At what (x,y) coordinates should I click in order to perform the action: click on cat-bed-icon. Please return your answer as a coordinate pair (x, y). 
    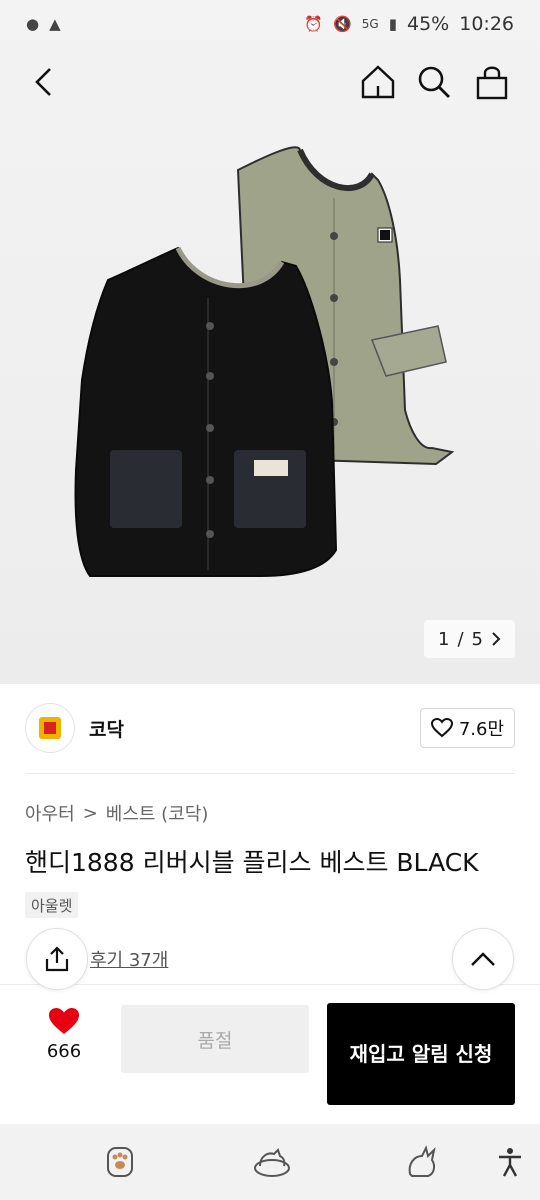
    Looking at the image, I should click on (272, 1162).